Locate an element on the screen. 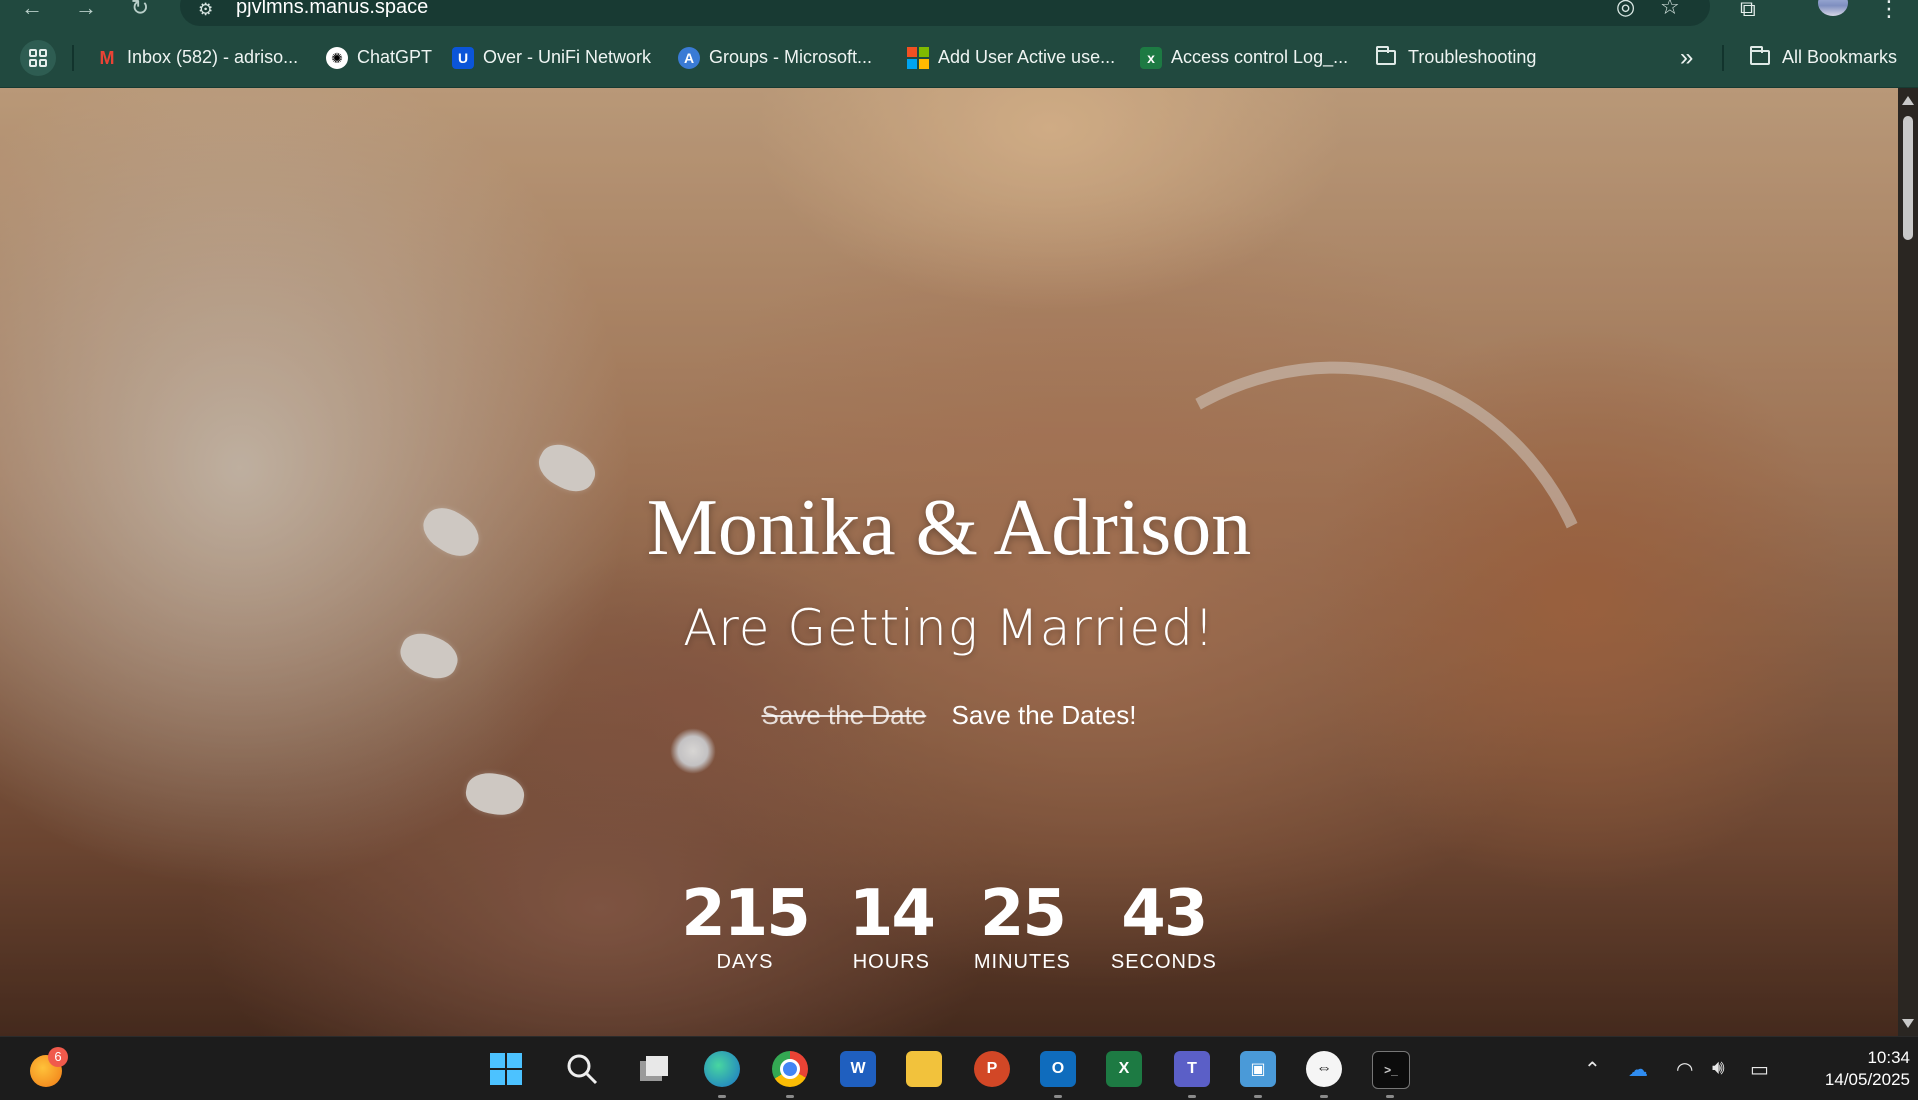 This screenshot has width=1918, height=1100. chrome-icon is located at coordinates (790, 1069).